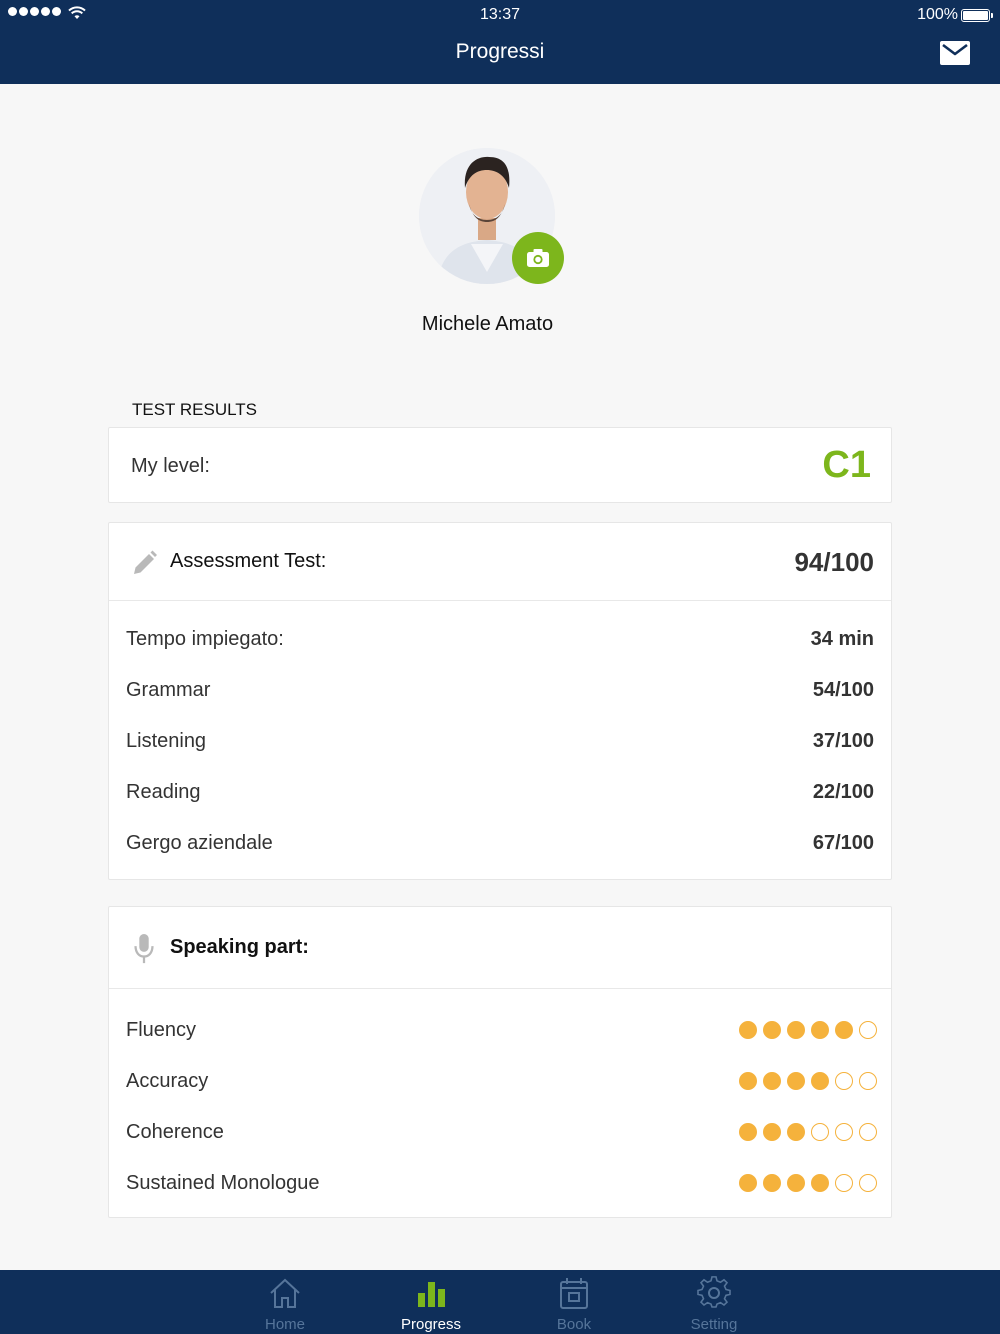 The image size is (1000, 1334). I want to click on assessment-title: Assessment Test:, so click(248, 561).